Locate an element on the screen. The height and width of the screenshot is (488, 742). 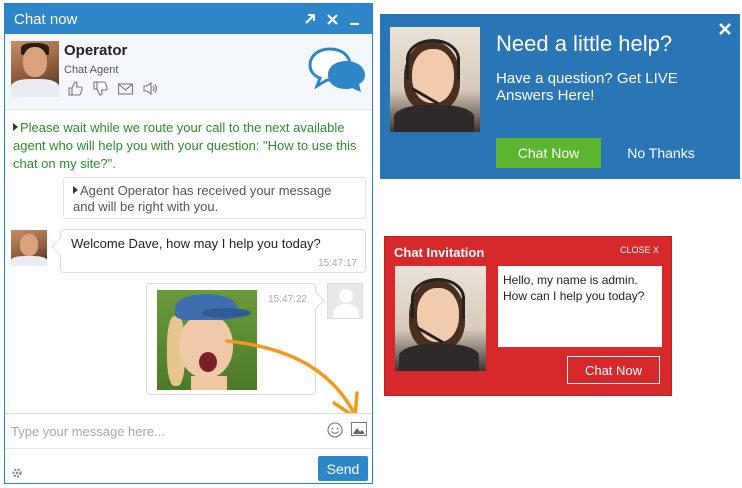
invitation-chat-now-button: Chat Now is located at coordinates (613, 370).